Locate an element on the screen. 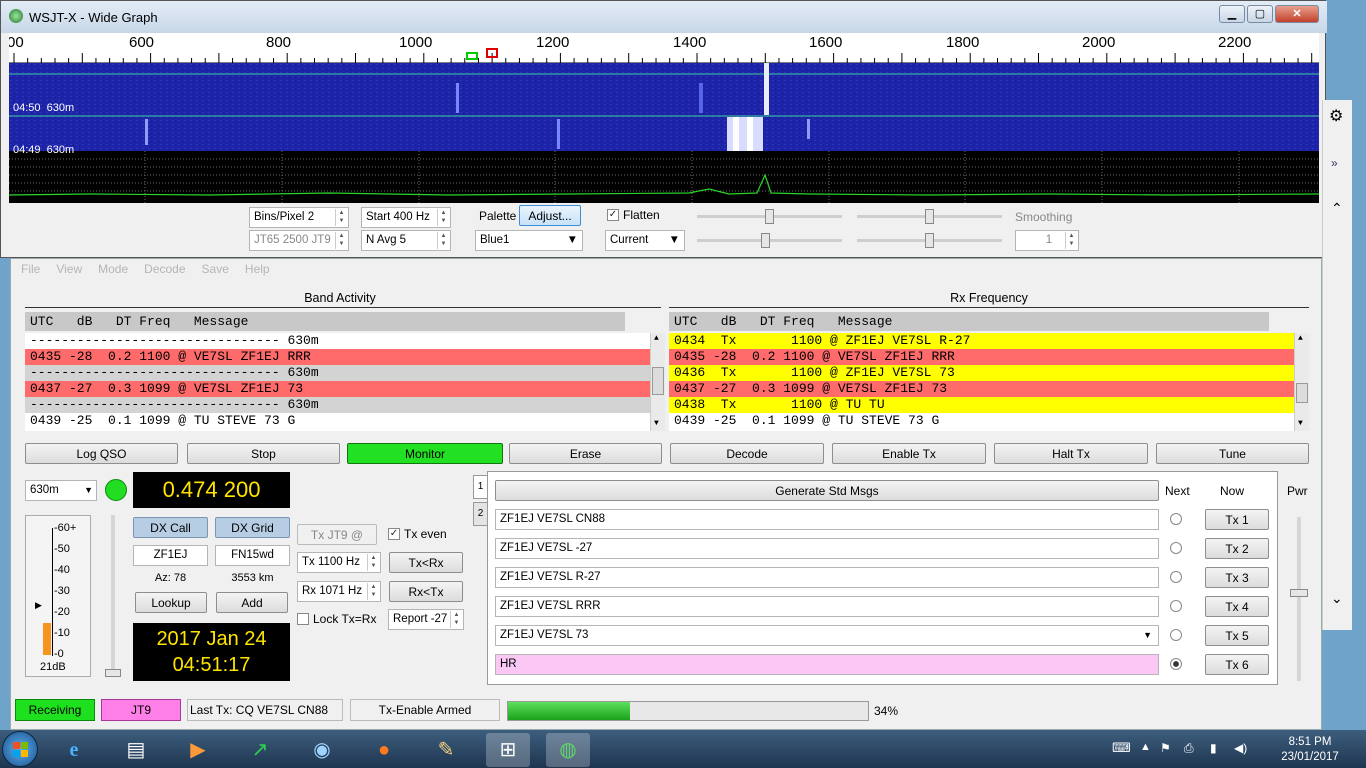 The height and width of the screenshot is (768, 1366). chevron-right-icon: » is located at coordinates (1334, 163).